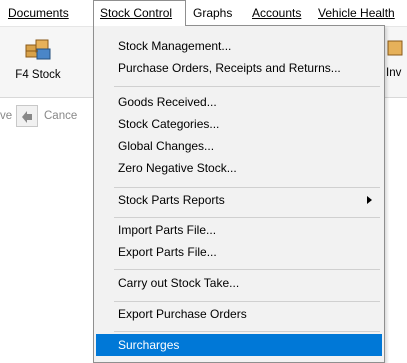 Image resolution: width=407 pixels, height=363 pixels. I want to click on inventory-label-partial: Inv, so click(394, 73).